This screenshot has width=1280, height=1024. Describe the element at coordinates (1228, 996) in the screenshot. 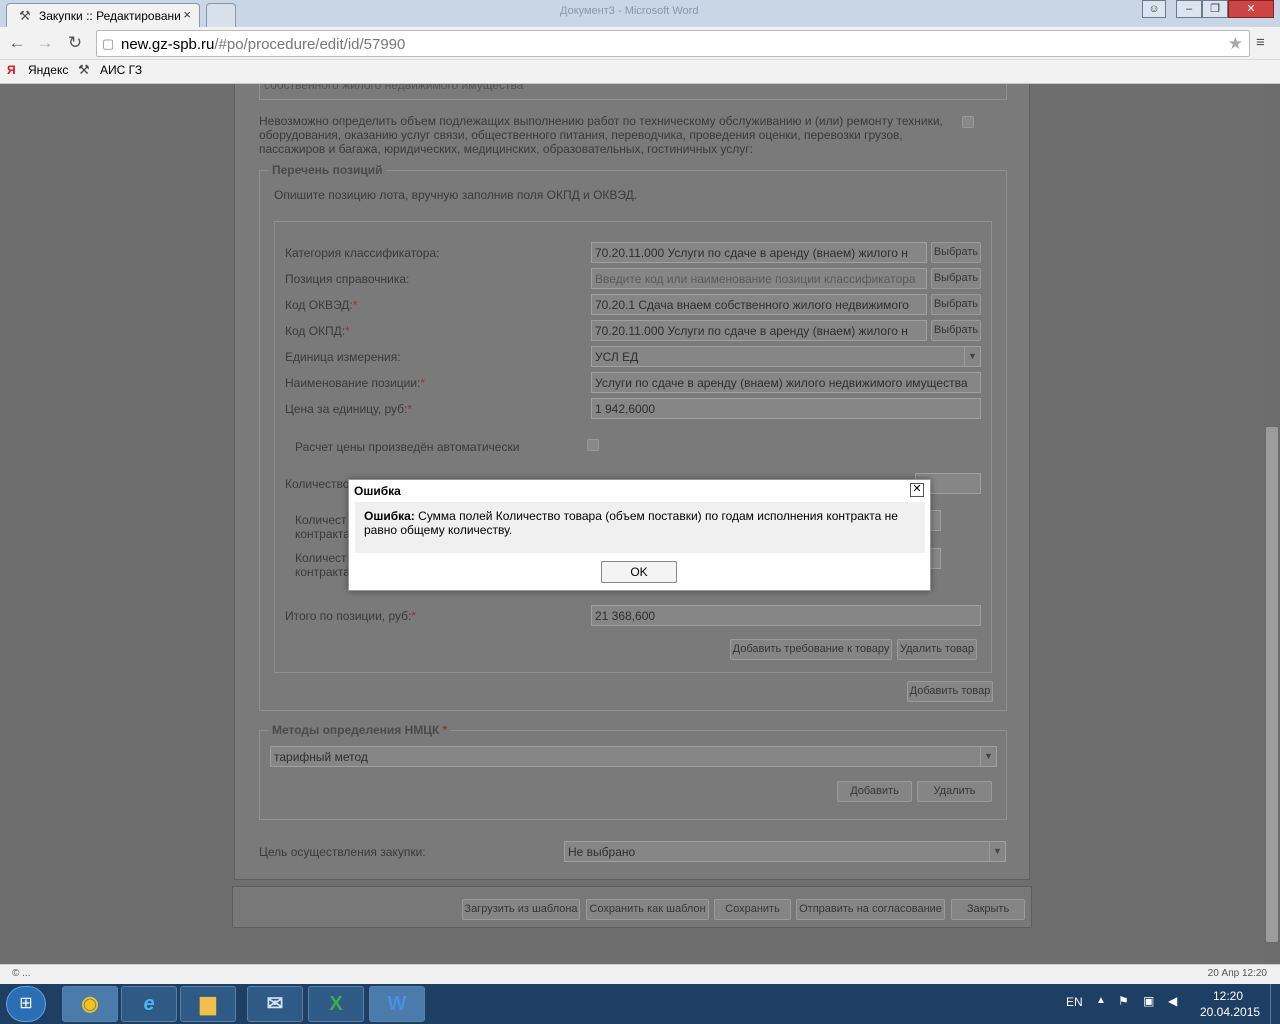

I see `clock-time: 12:20` at that location.